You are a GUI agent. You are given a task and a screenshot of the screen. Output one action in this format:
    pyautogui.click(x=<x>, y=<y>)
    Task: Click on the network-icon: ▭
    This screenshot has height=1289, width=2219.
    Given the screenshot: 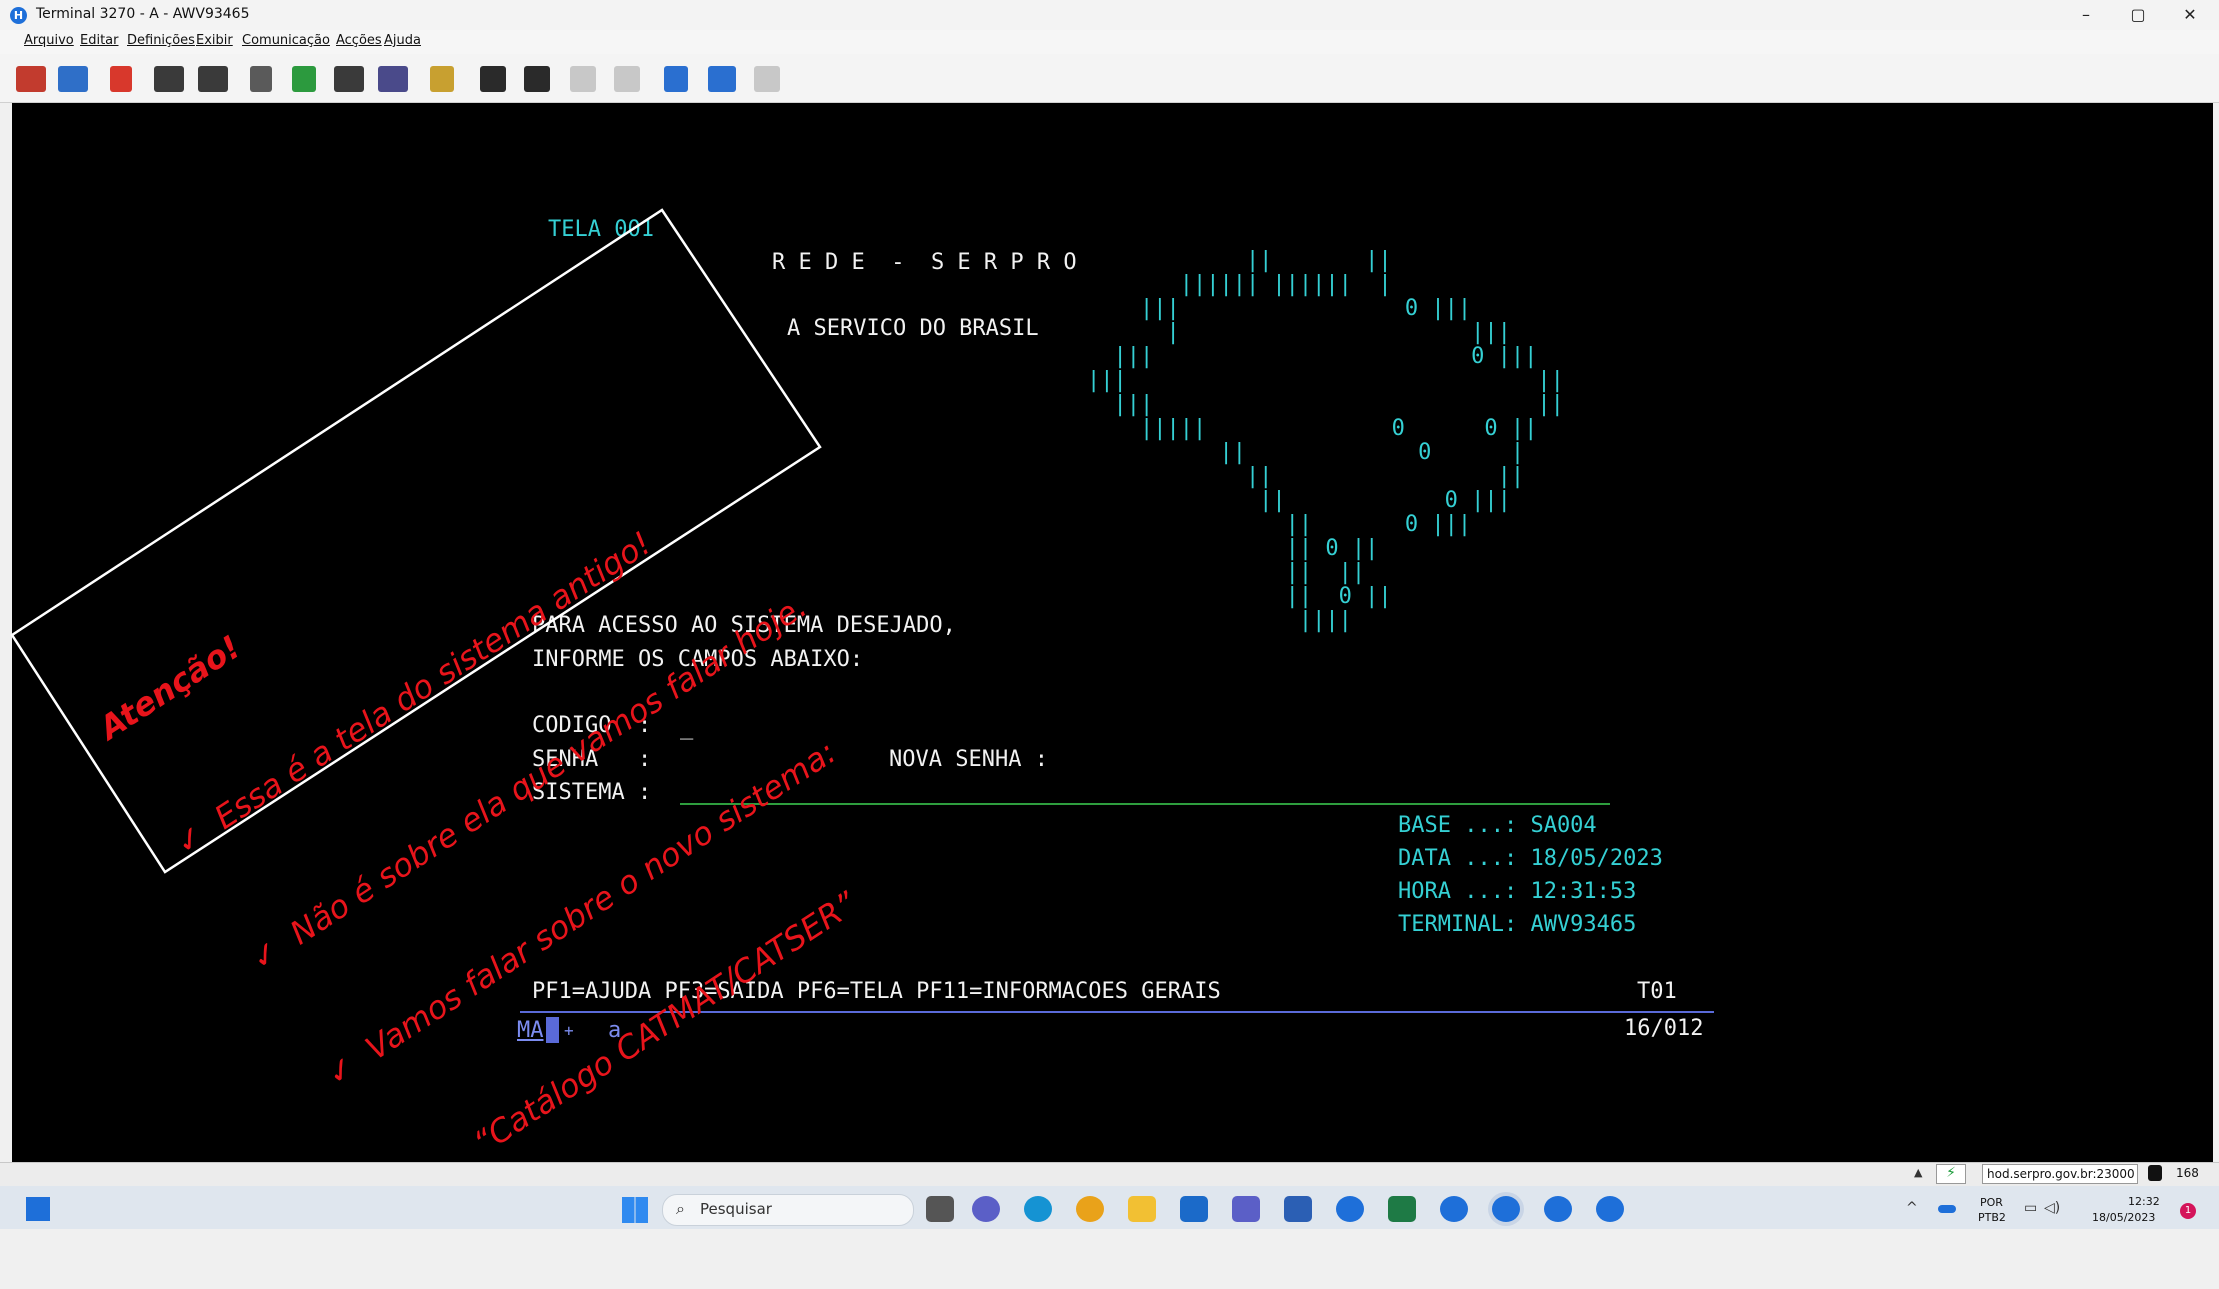 What is the action you would take?
    pyautogui.click(x=2030, y=1208)
    